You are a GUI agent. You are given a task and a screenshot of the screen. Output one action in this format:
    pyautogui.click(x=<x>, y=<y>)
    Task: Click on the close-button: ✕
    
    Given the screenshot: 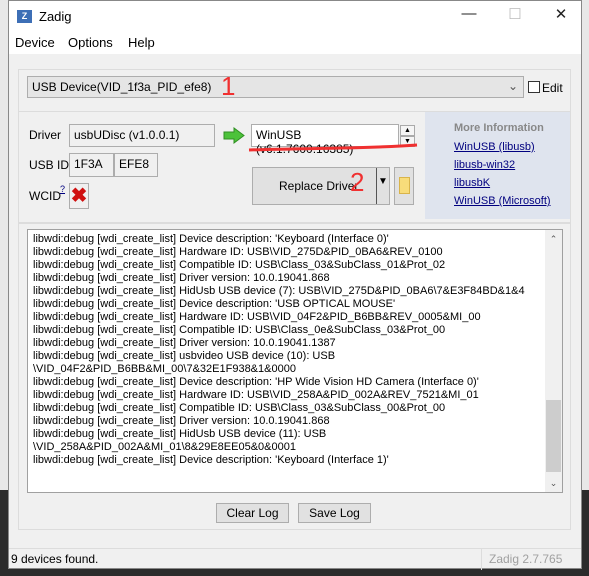 What is the action you would take?
    pyautogui.click(x=561, y=17)
    